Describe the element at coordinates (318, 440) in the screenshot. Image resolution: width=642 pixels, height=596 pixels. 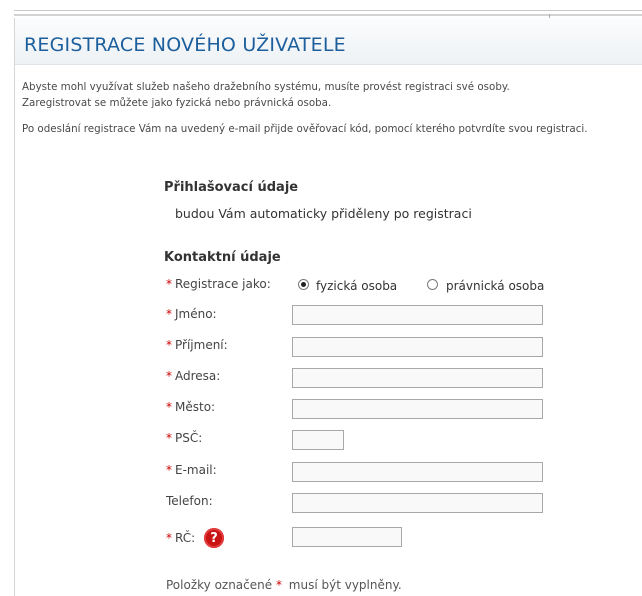
I see `zip-input` at that location.